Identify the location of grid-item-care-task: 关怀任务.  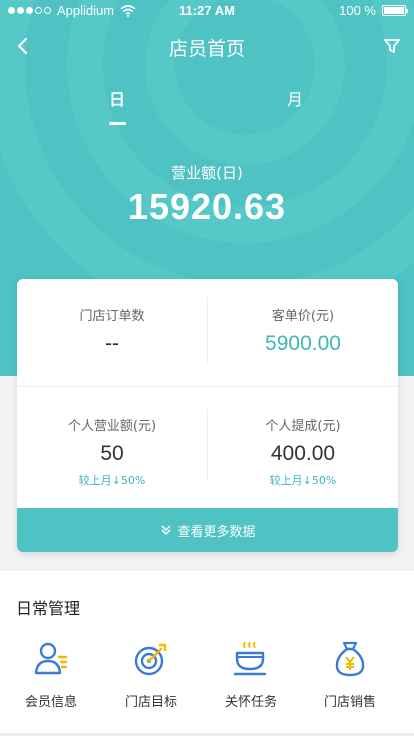
(251, 674).